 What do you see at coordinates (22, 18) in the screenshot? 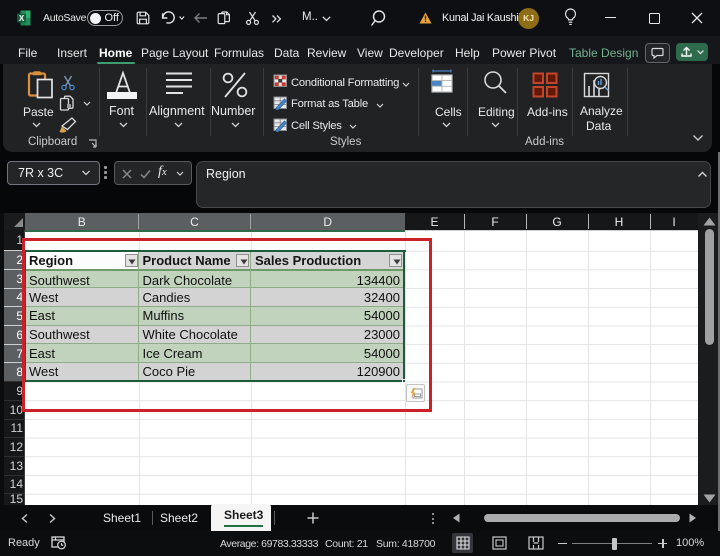
I see `svg-text: X` at bounding box center [22, 18].